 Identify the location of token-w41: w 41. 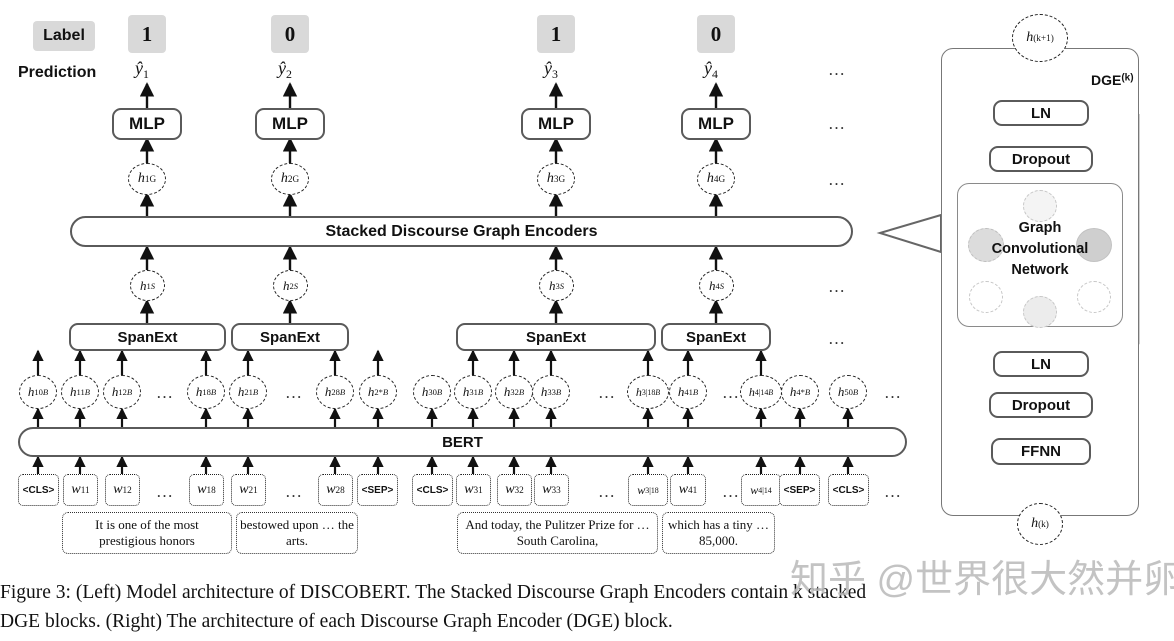
(688, 490).